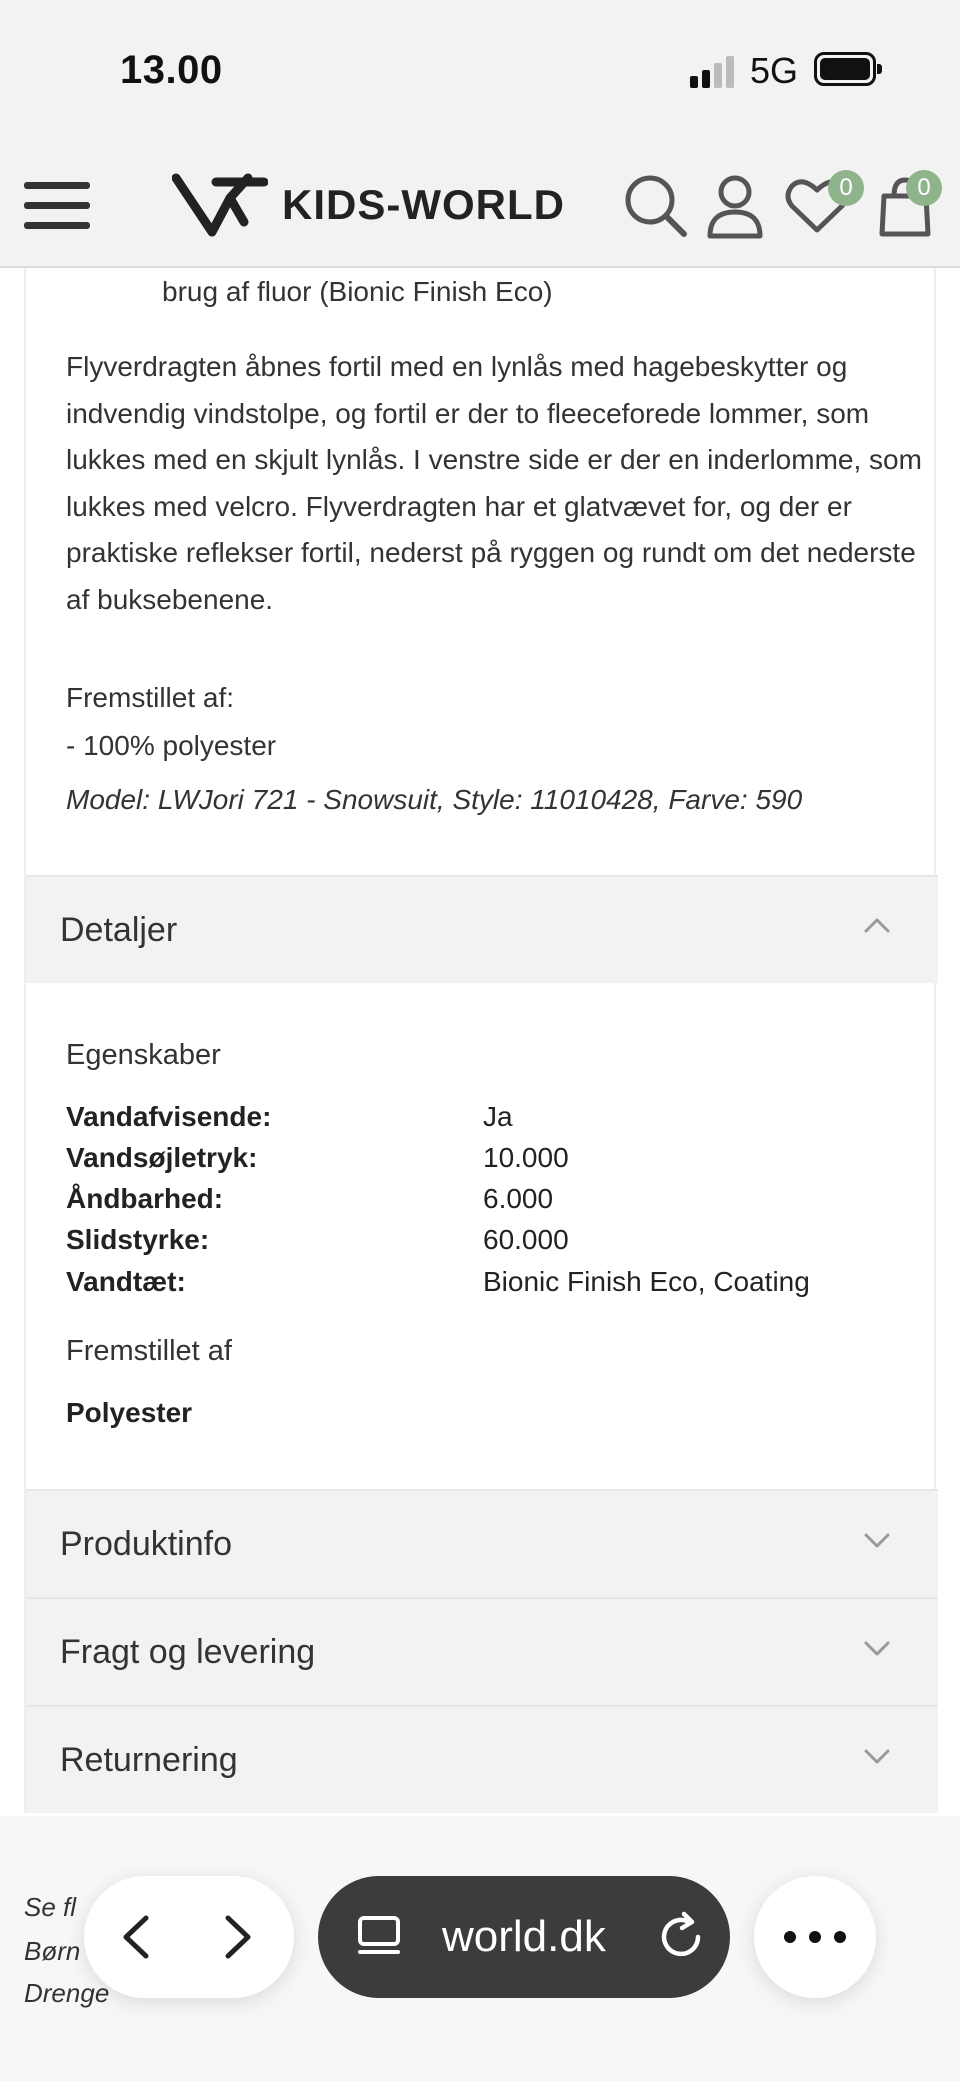  Describe the element at coordinates (143, 1055) in the screenshot. I see `properties-heading: Egenskaber` at that location.